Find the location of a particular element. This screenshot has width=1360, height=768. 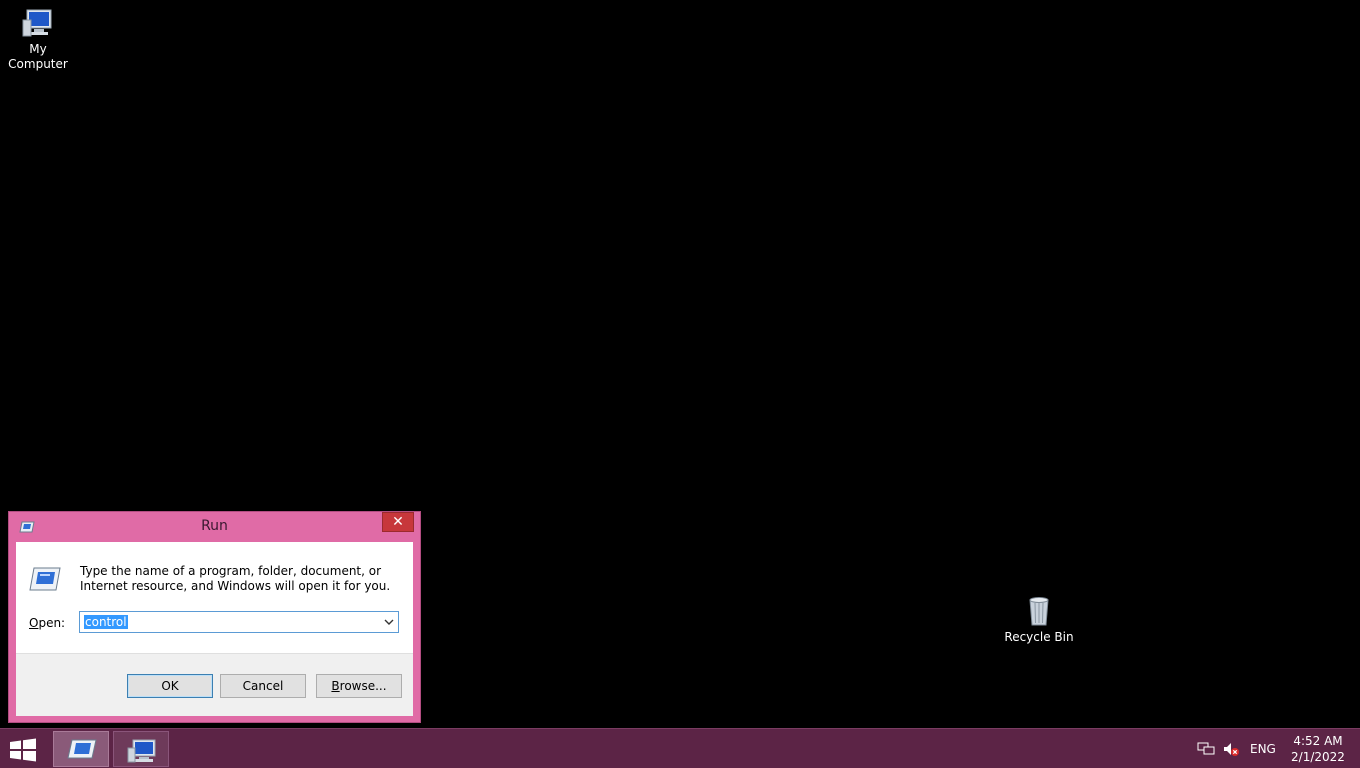

ok-button: OK is located at coordinates (170, 686).